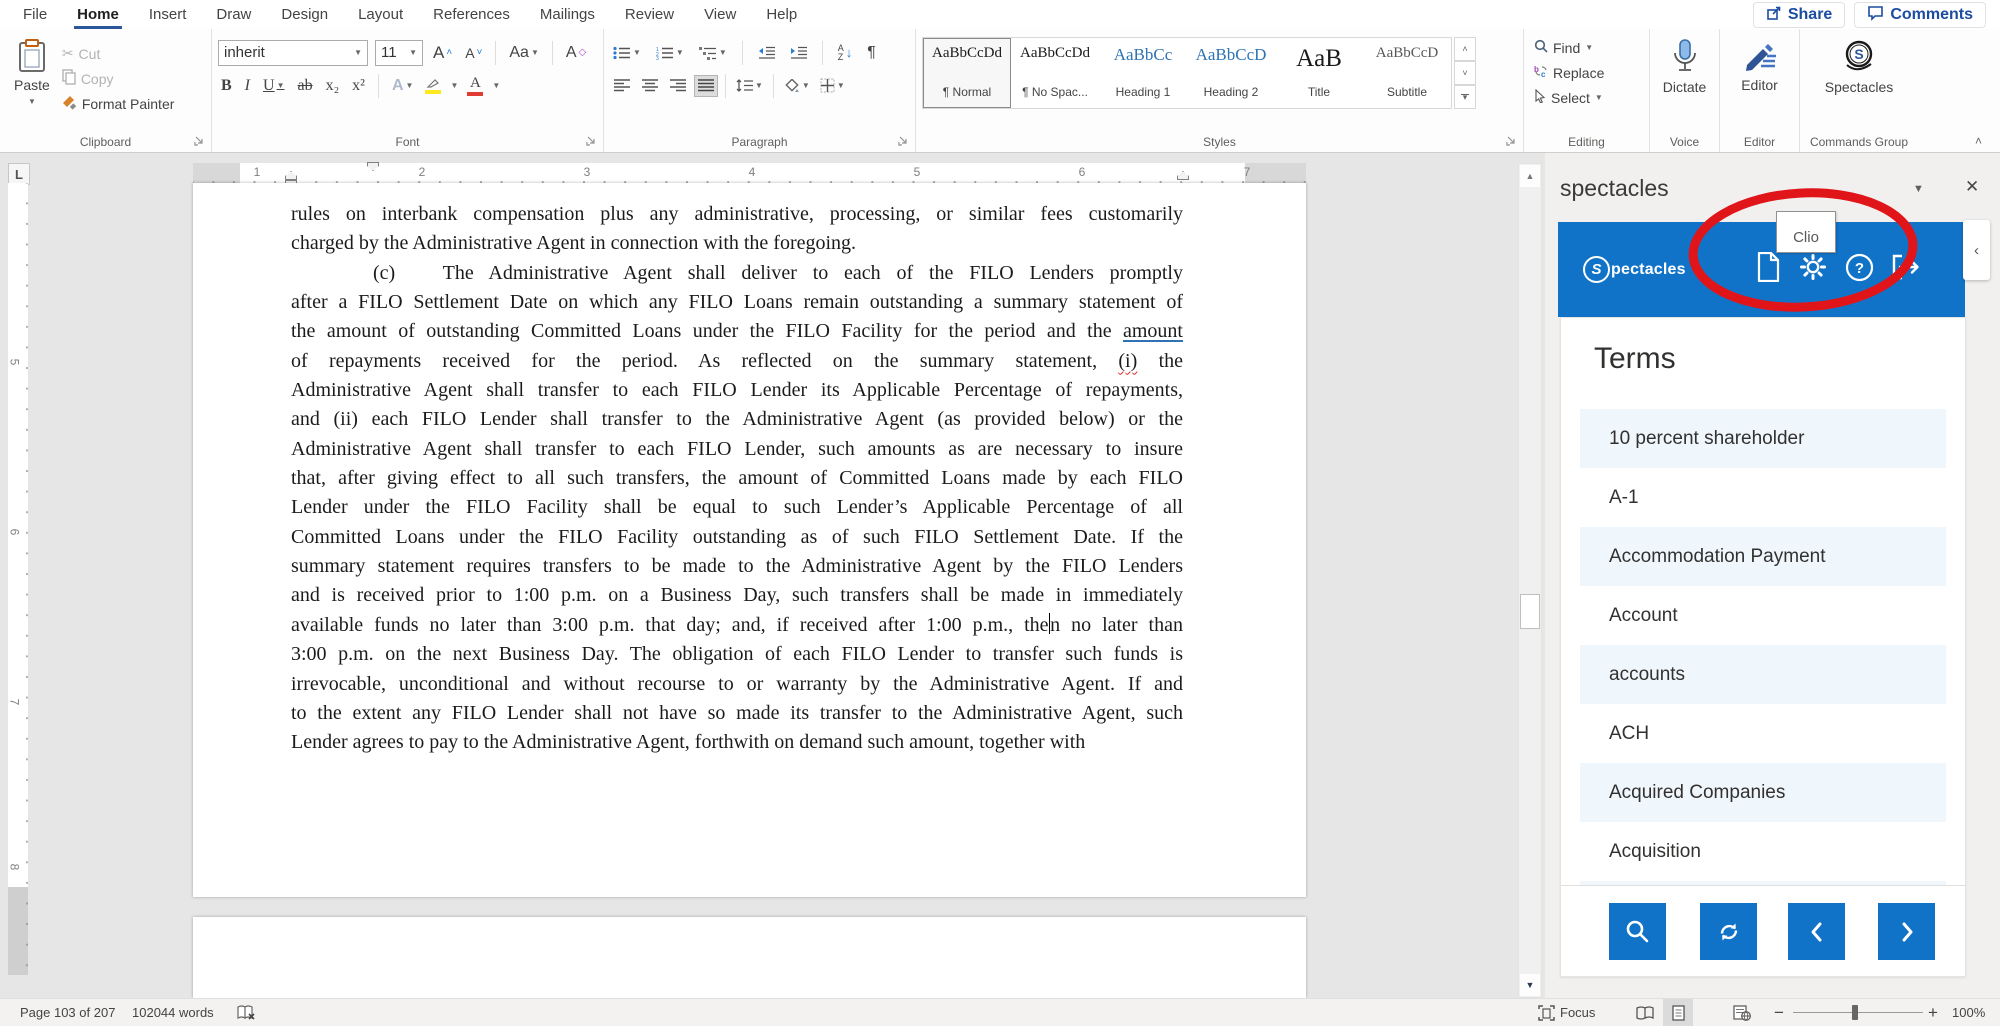  I want to click on tab-draw: Draw, so click(233, 14).